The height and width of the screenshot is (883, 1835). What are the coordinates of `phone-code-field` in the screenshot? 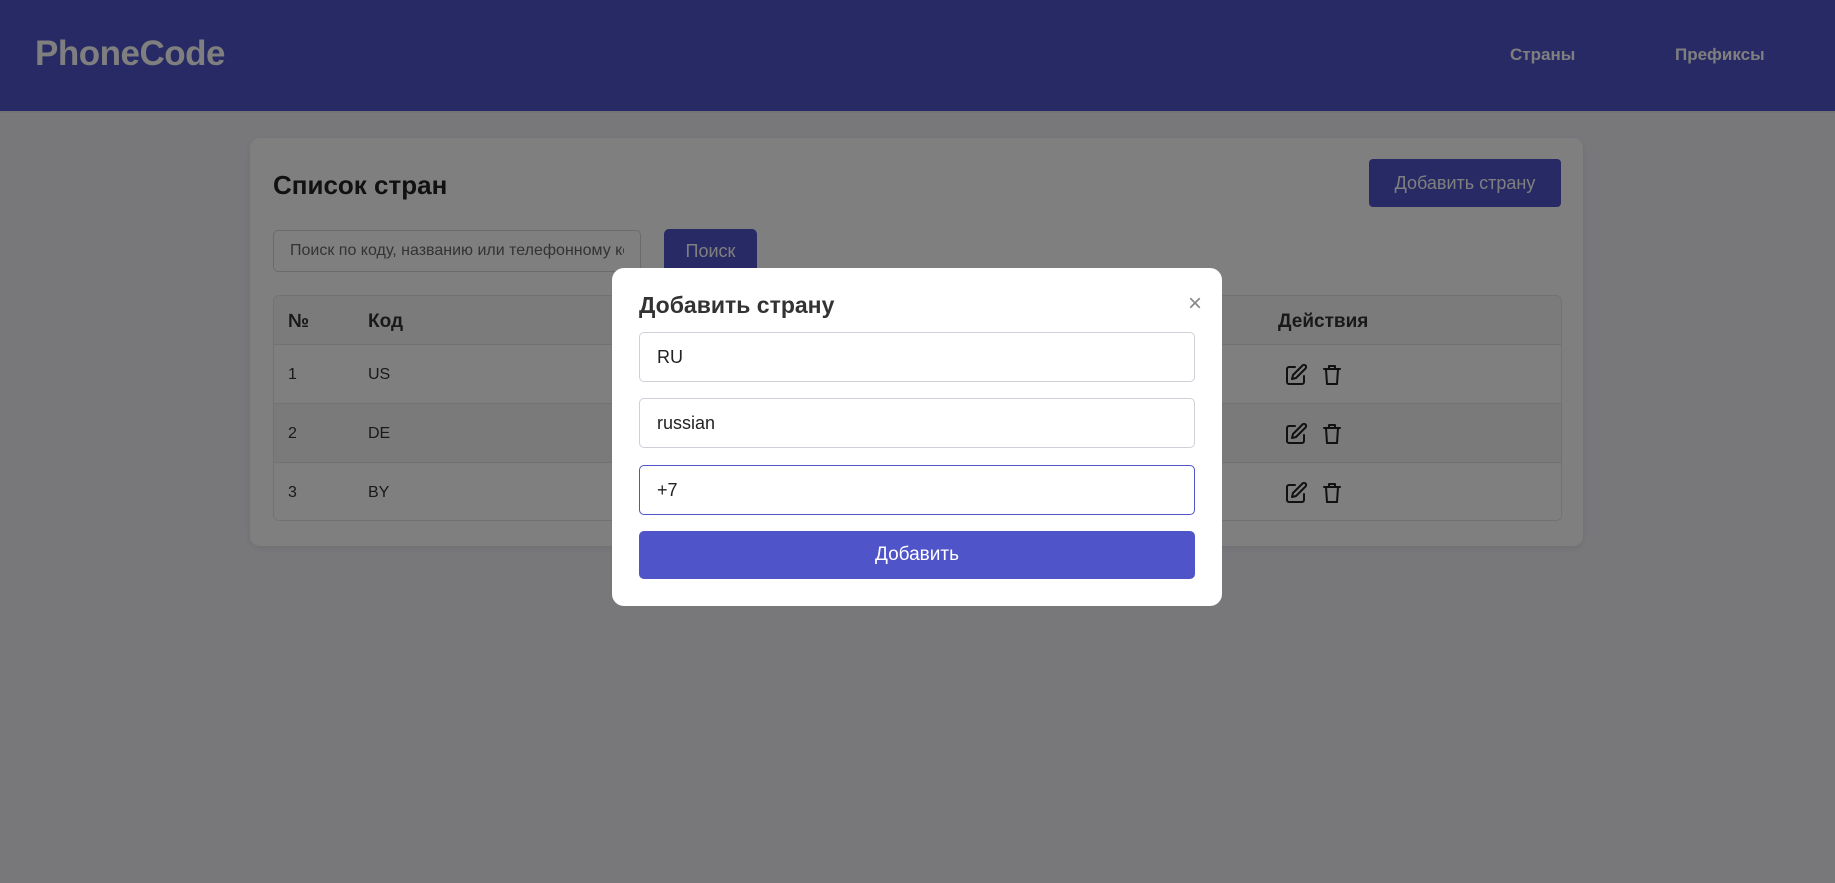 It's located at (917, 490).